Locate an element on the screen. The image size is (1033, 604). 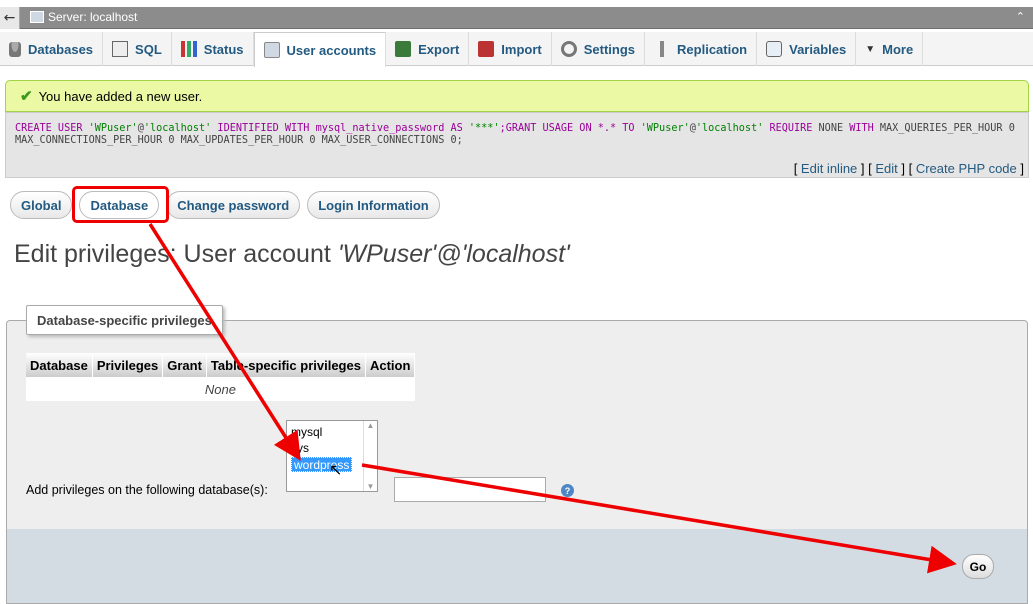
success-message: ✔ You have added a new user. is located at coordinates (517, 96).